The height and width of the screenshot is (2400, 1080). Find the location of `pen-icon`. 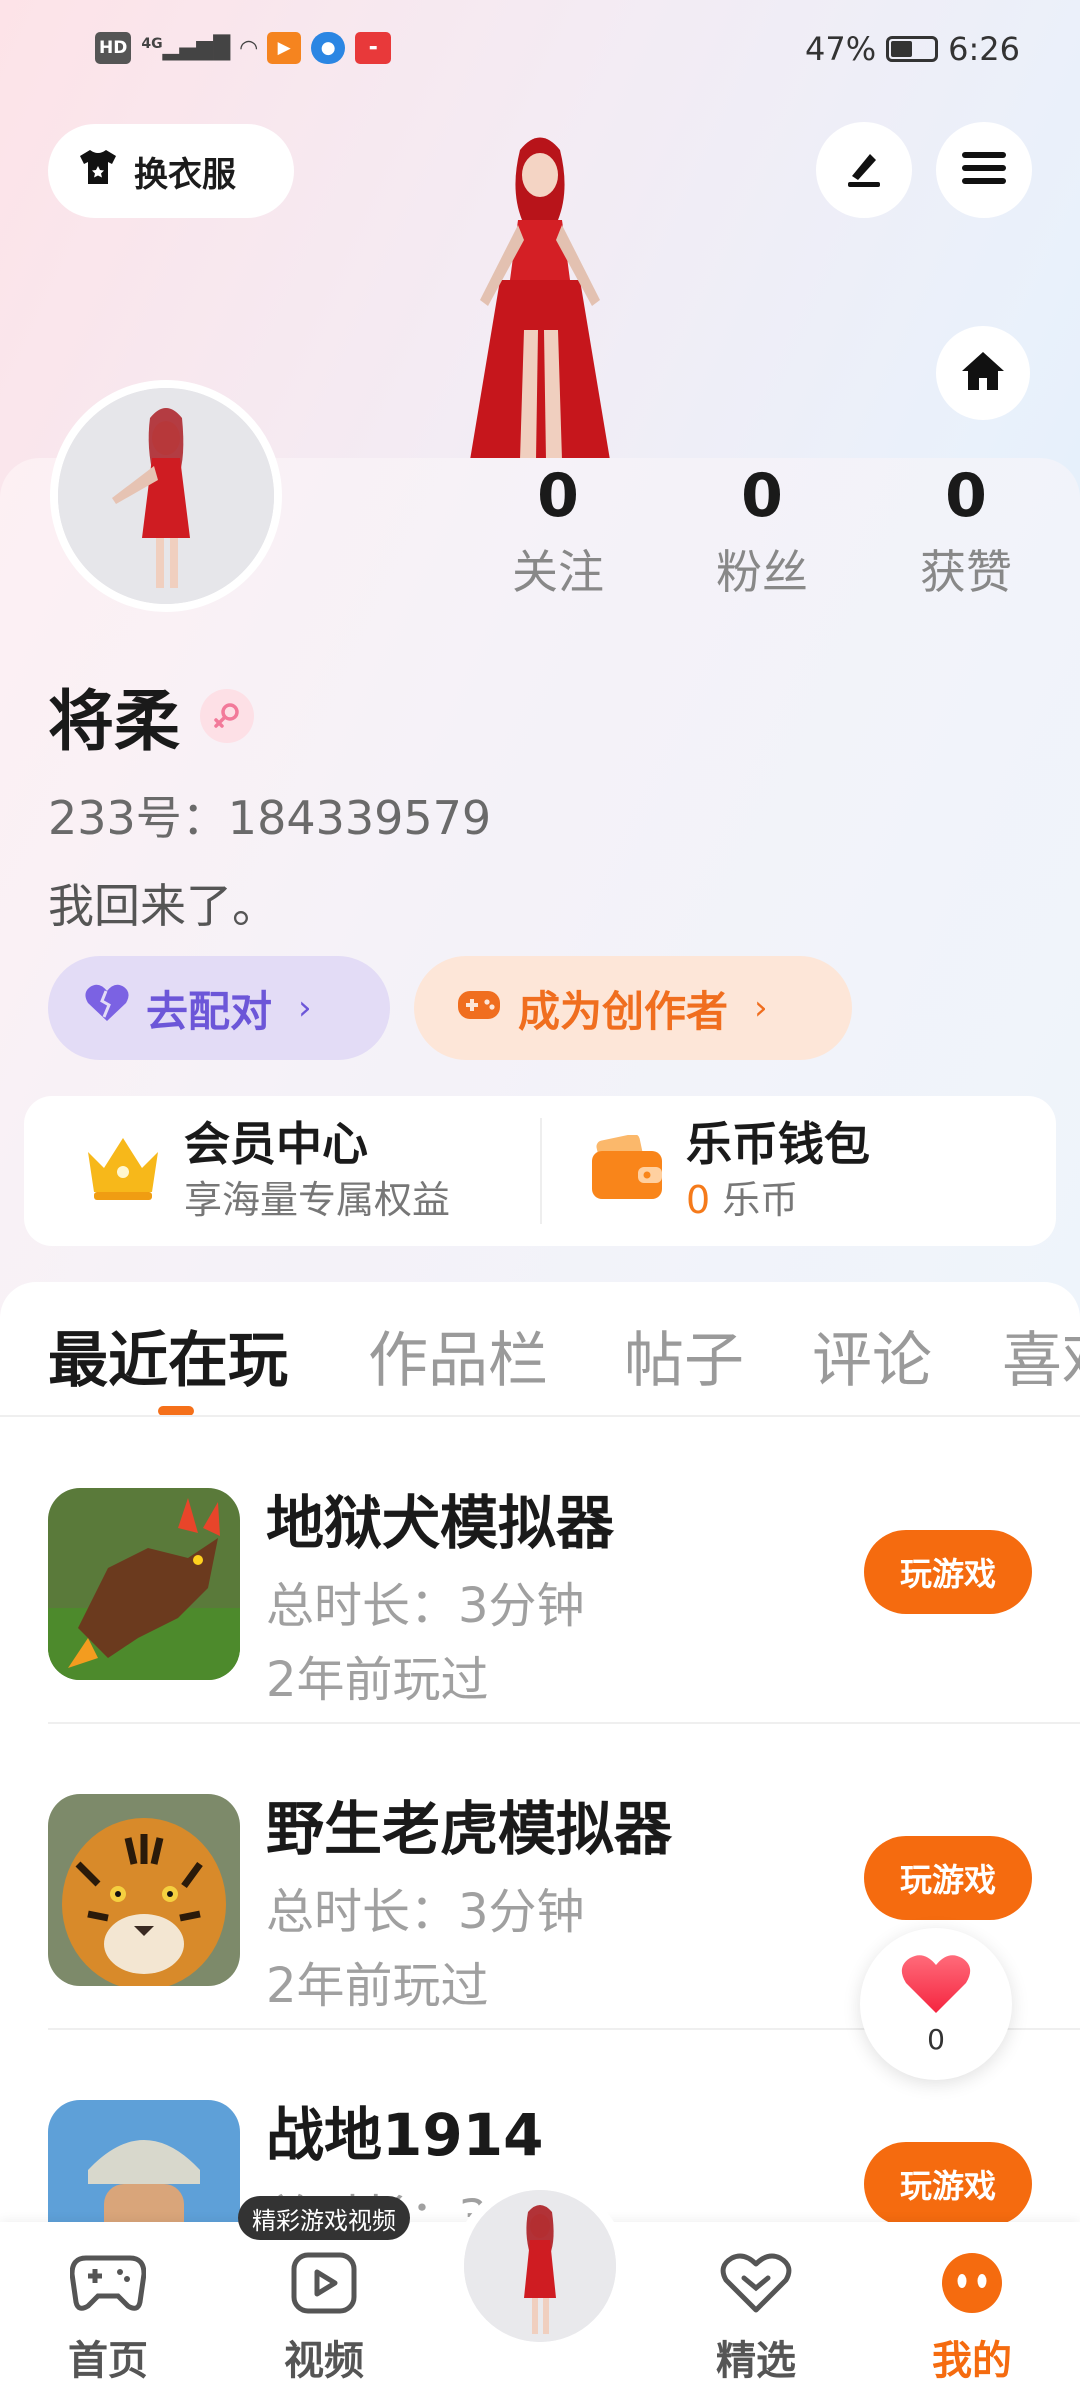

pen-icon is located at coordinates (864, 170).